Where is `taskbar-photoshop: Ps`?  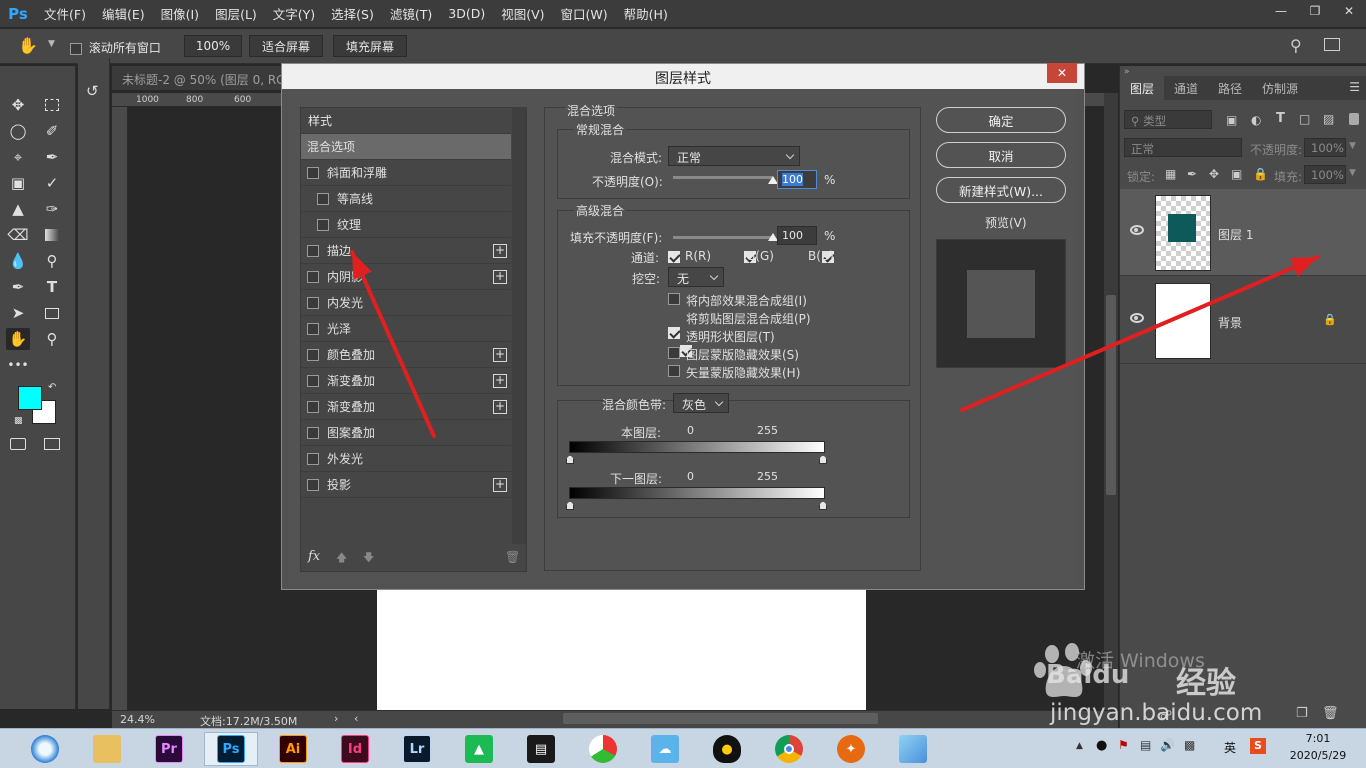 taskbar-photoshop: Ps is located at coordinates (231, 749).